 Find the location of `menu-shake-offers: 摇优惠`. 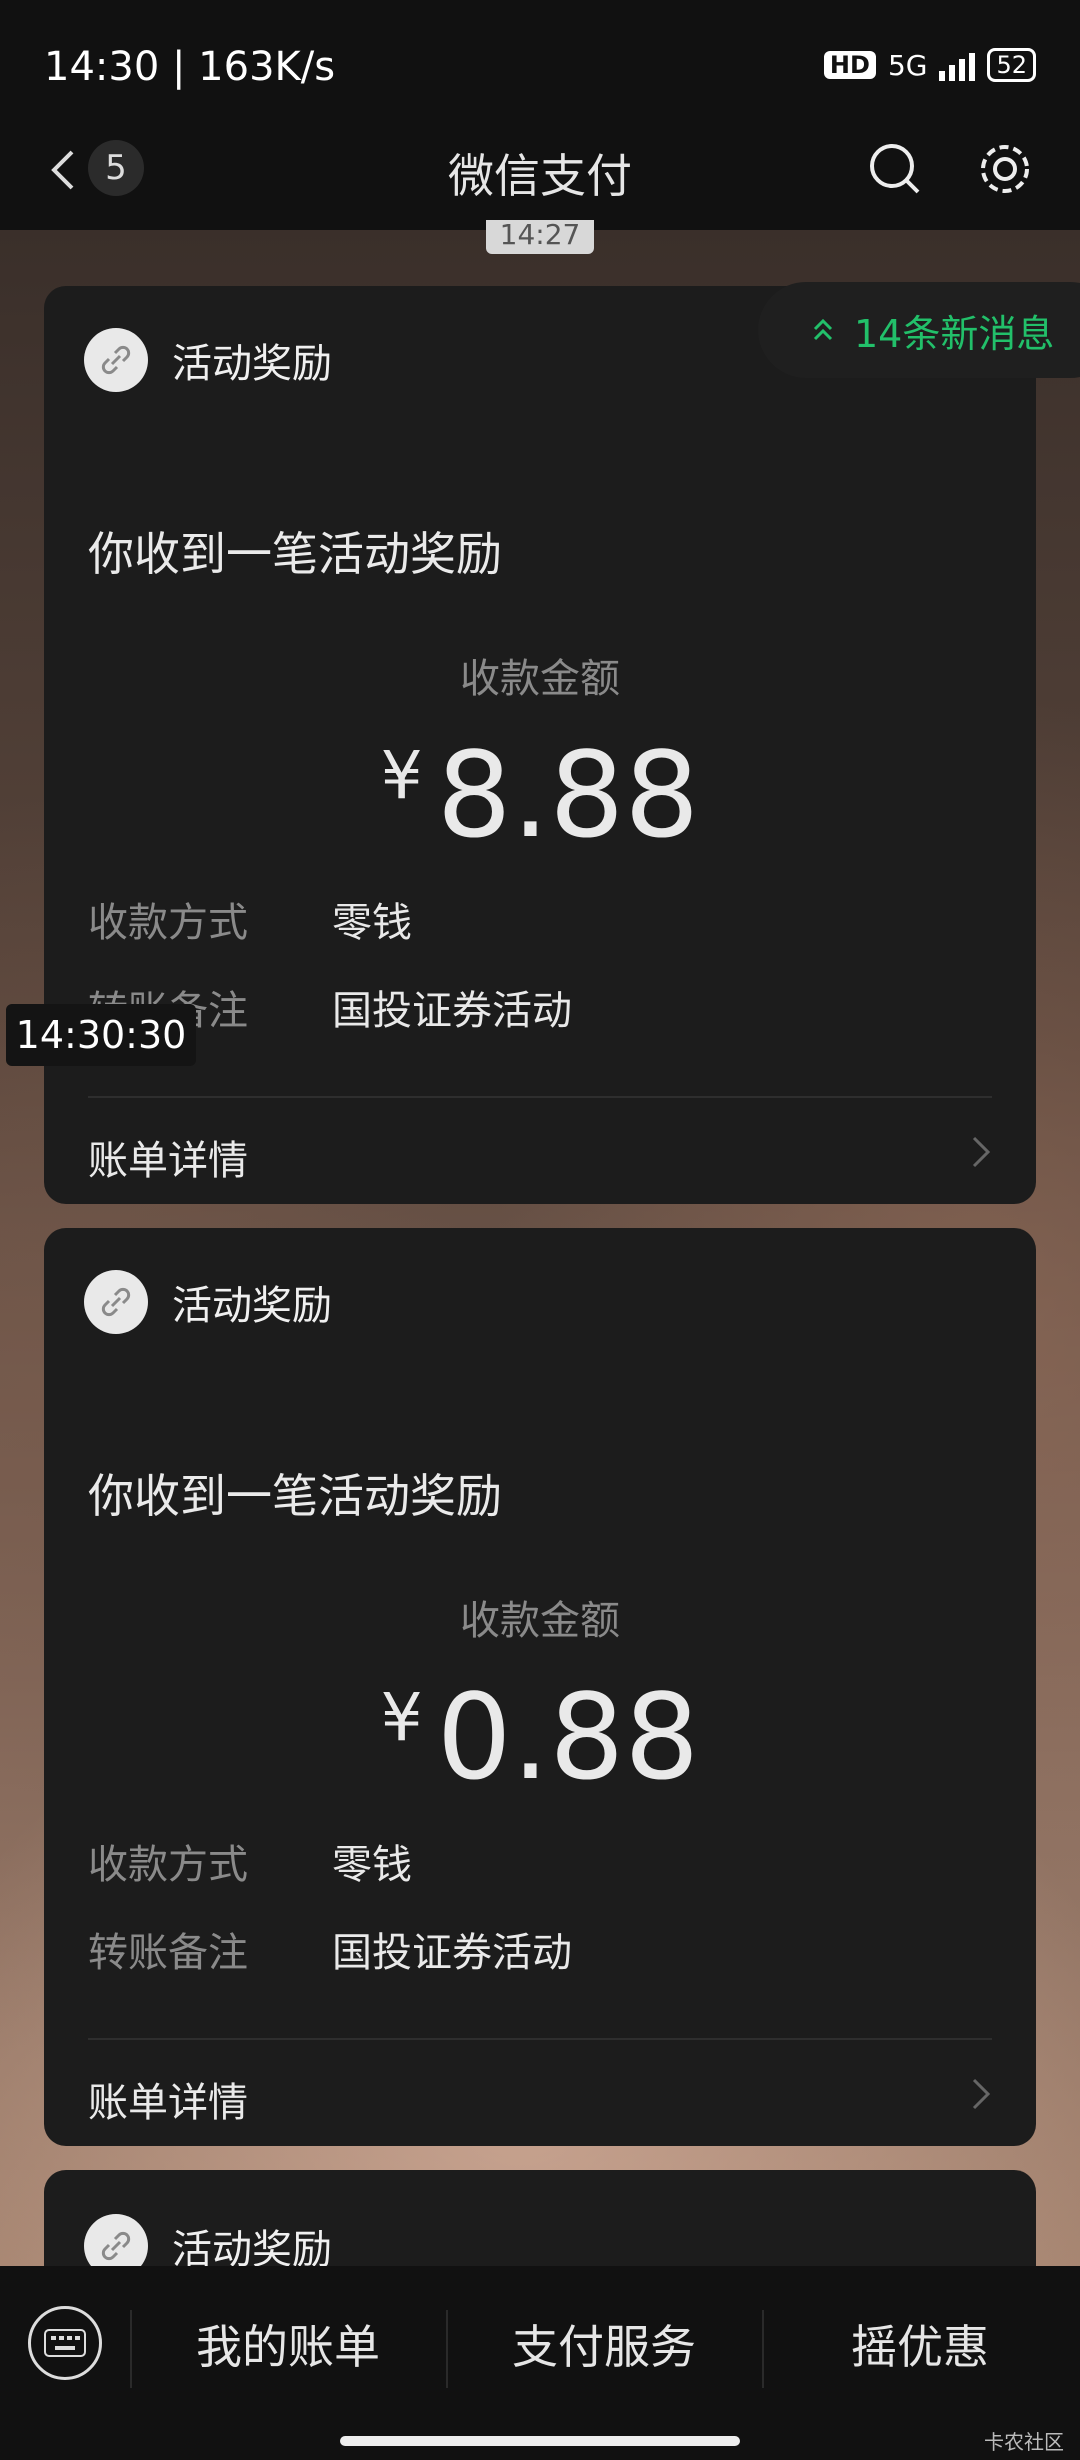

menu-shake-offers: 摇优惠 is located at coordinates (920, 2347).